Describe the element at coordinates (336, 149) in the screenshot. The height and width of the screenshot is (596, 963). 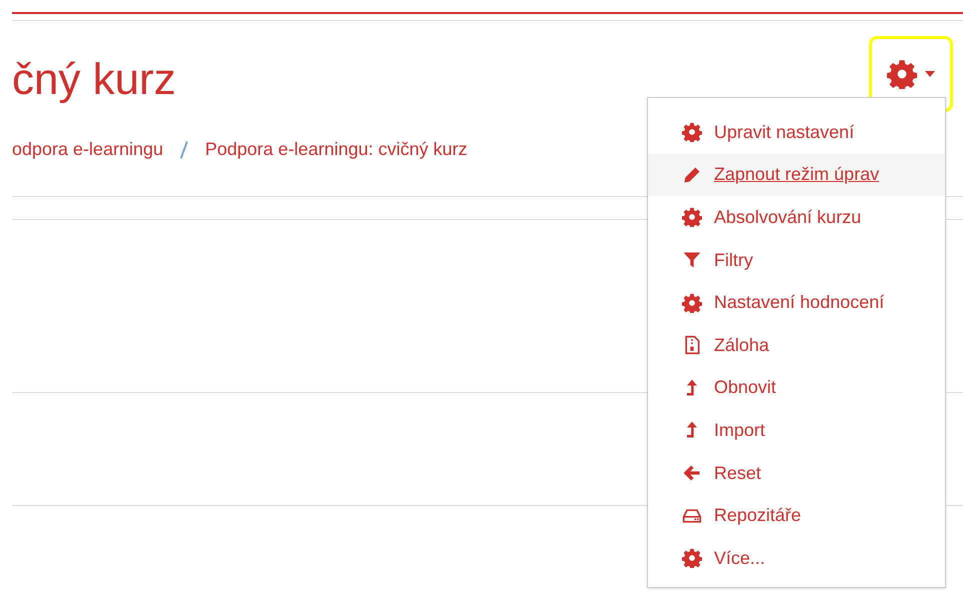
I see `breadcrumb-link: Podpora e-learningu: cvičný kurz` at that location.